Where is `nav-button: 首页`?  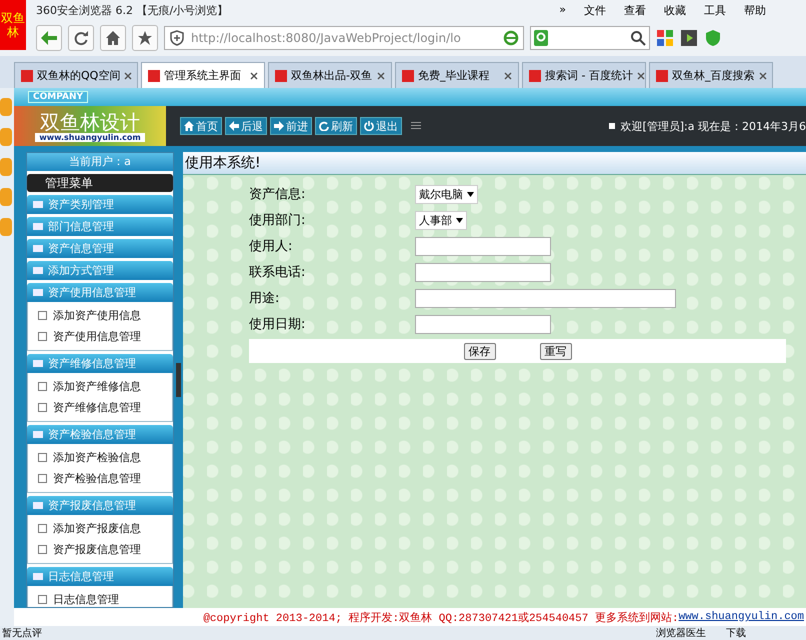 nav-button: 首页 is located at coordinates (201, 126).